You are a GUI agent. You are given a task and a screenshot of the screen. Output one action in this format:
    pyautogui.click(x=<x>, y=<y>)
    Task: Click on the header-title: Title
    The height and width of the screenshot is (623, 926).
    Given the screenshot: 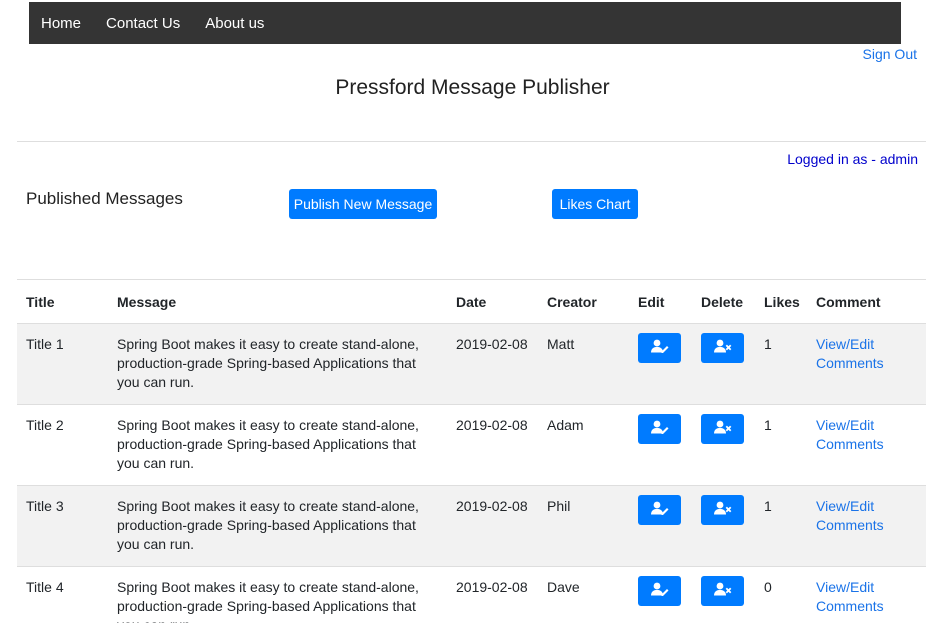 What is the action you would take?
    pyautogui.click(x=62, y=301)
    